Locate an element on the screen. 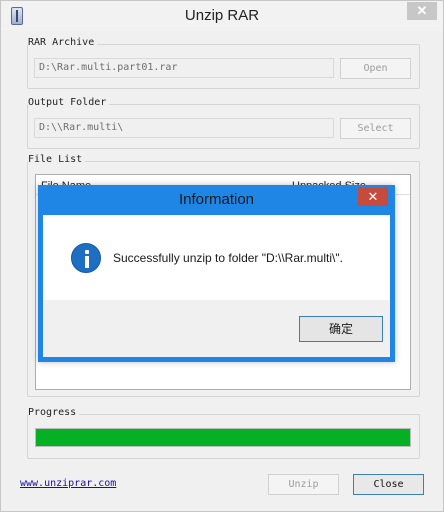  progress-label: Progress is located at coordinates (54, 412).